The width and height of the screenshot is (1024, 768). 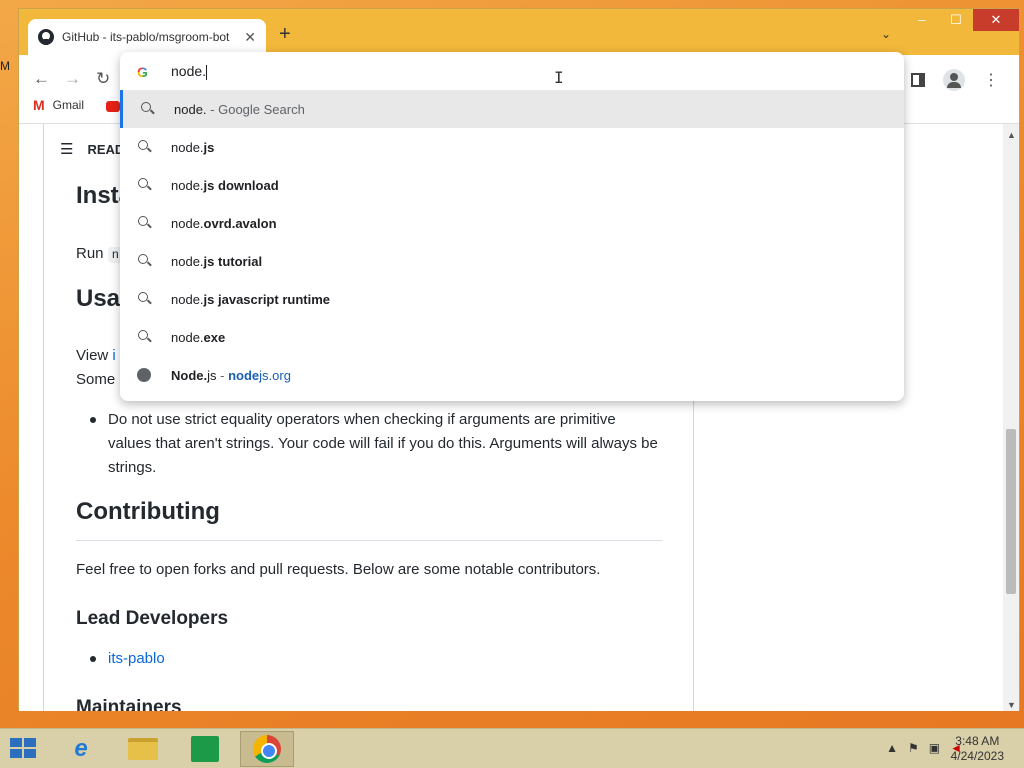 I want to click on readme-label: READ, so click(x=106, y=149).